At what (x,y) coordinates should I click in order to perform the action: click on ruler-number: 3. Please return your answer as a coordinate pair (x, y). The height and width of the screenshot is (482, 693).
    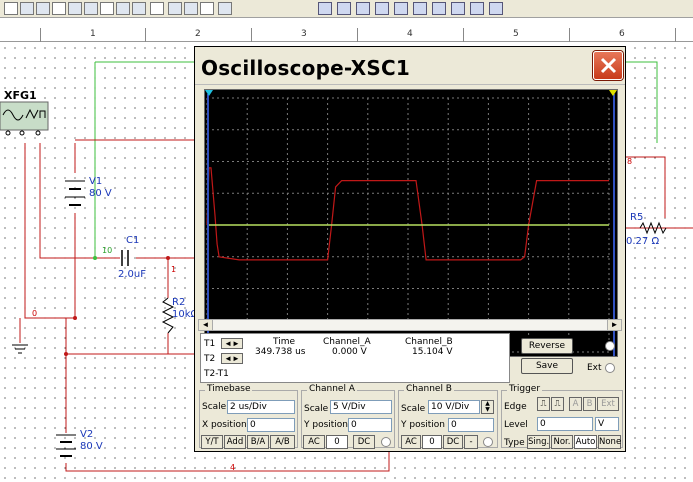
    Looking at the image, I should click on (304, 34).